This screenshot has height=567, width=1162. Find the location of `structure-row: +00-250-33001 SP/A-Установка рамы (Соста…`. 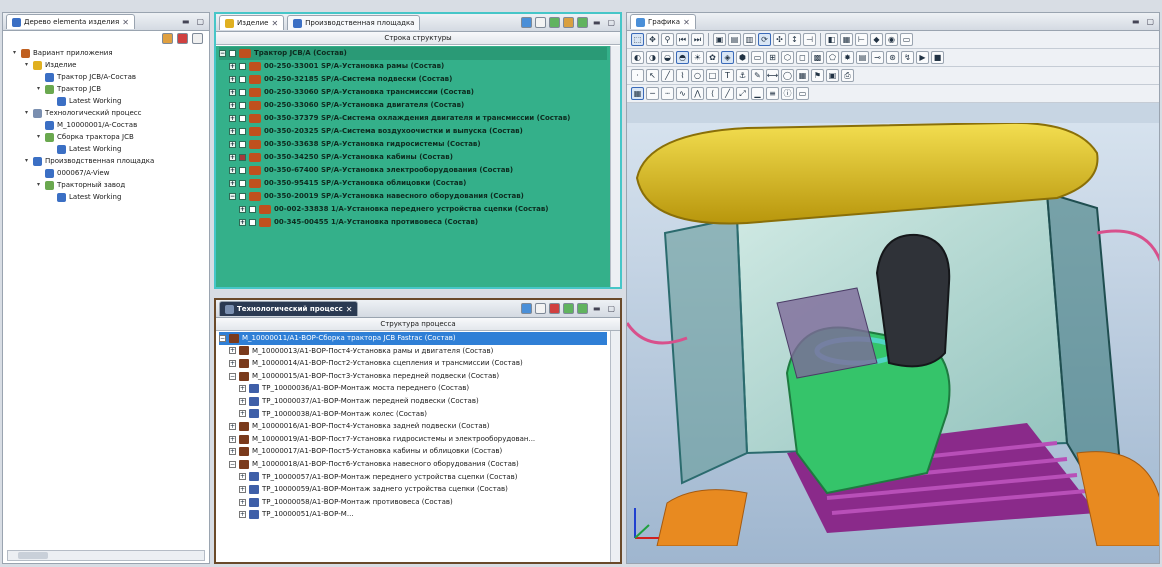

structure-row: +00-250-33001 SP/A-Установка рамы (Соста… is located at coordinates (413, 66).